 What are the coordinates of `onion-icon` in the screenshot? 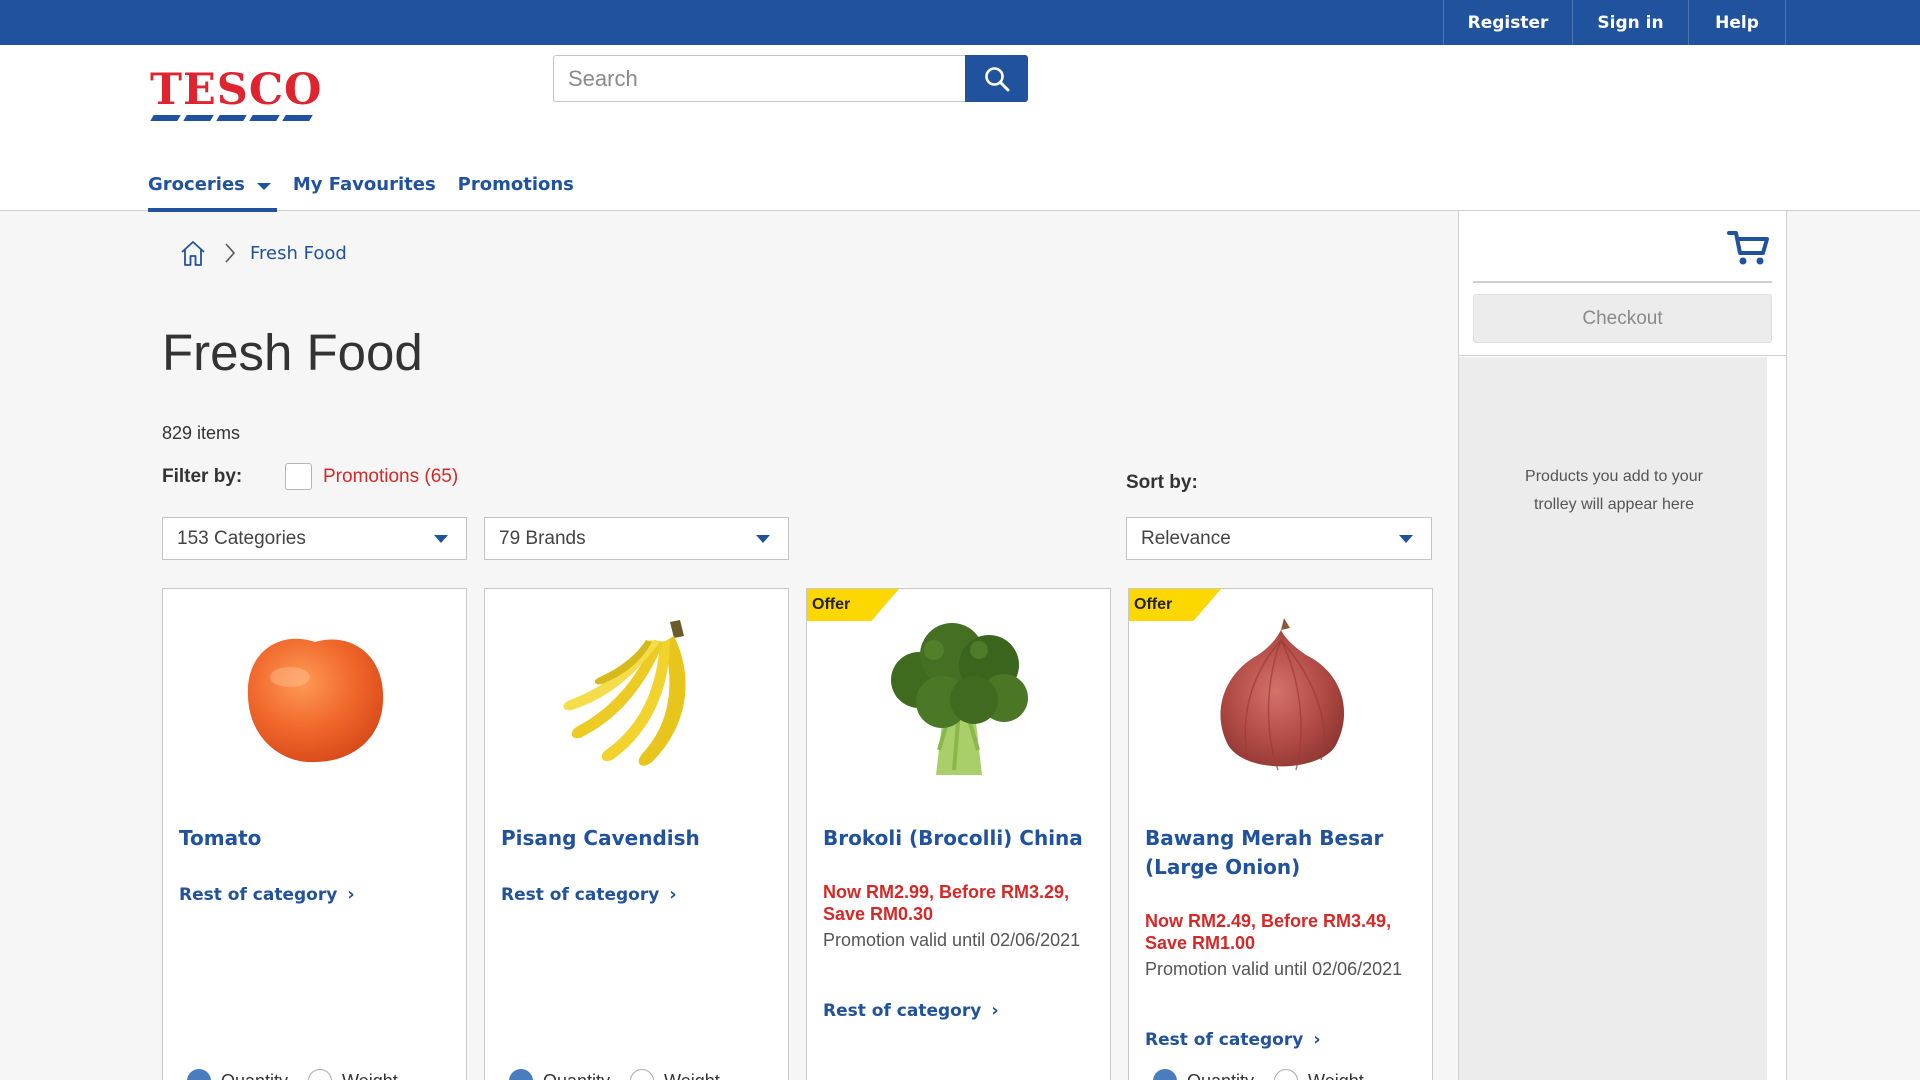 It's located at (1281, 697).